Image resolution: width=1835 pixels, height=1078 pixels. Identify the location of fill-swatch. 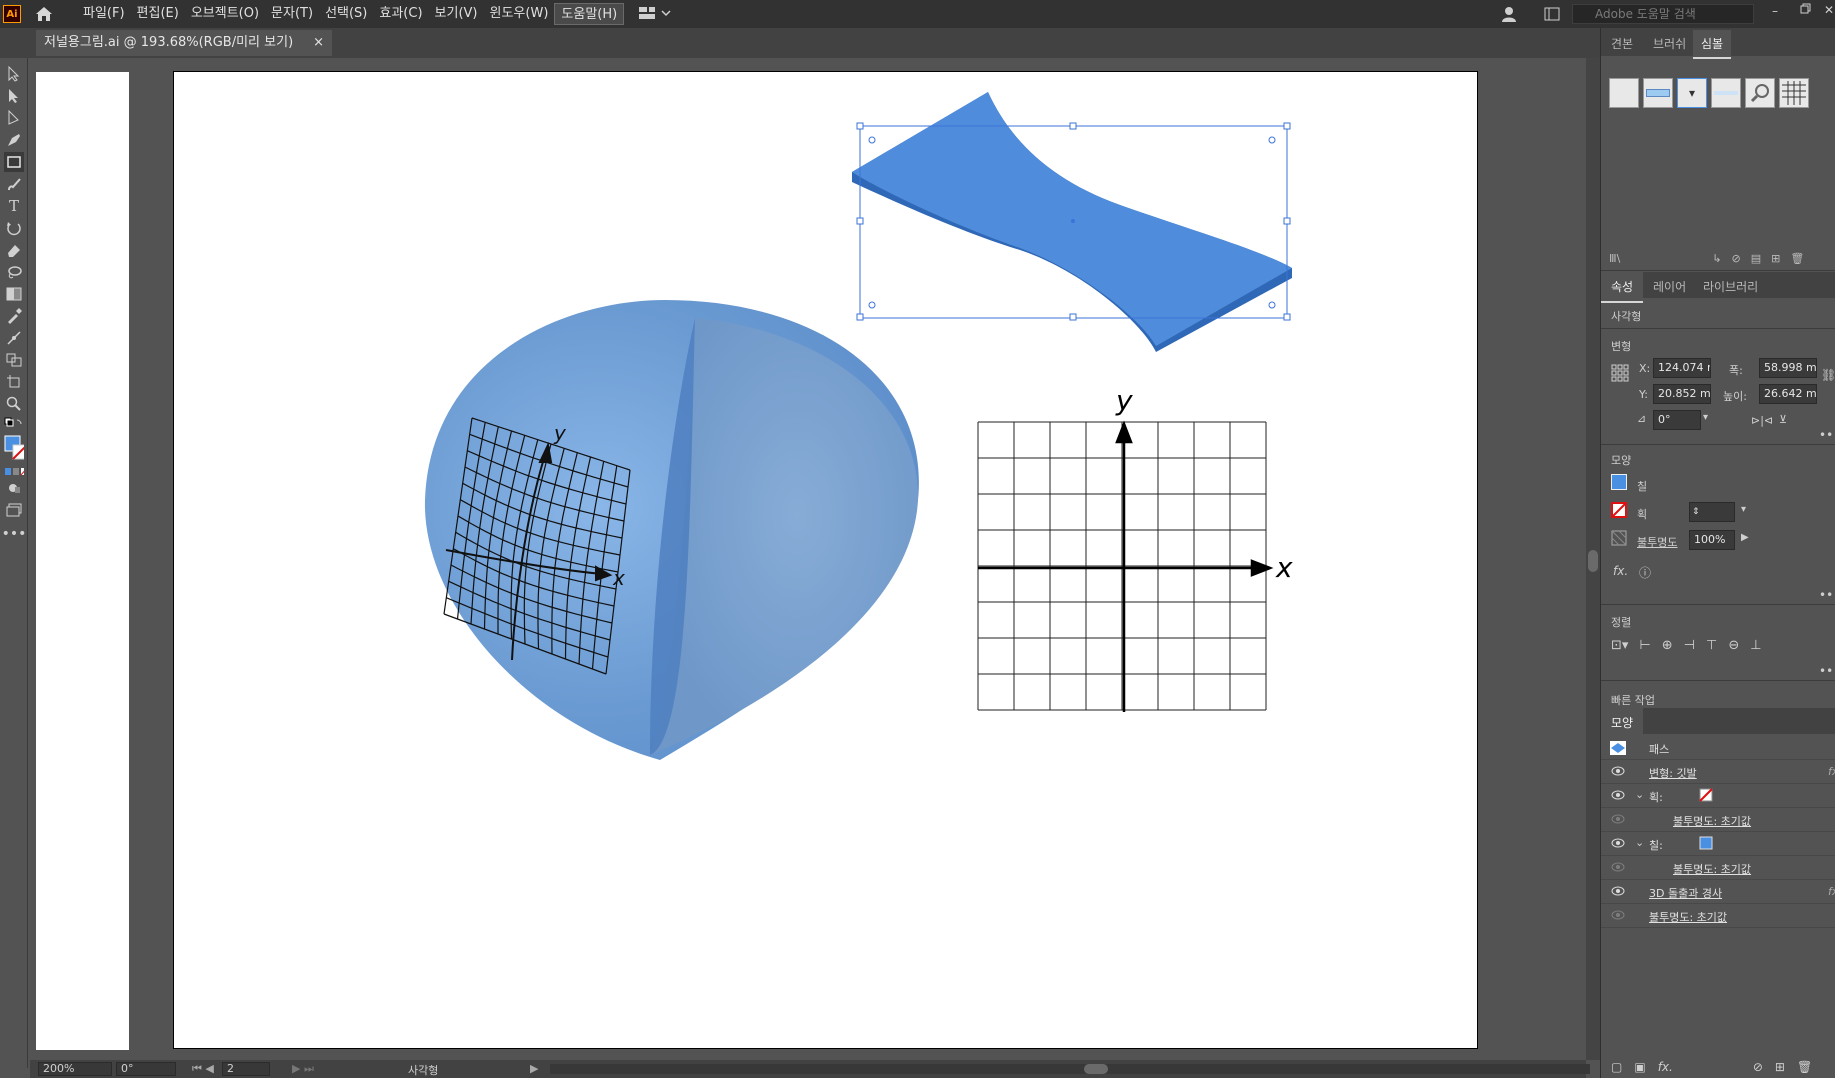
(1619, 482).